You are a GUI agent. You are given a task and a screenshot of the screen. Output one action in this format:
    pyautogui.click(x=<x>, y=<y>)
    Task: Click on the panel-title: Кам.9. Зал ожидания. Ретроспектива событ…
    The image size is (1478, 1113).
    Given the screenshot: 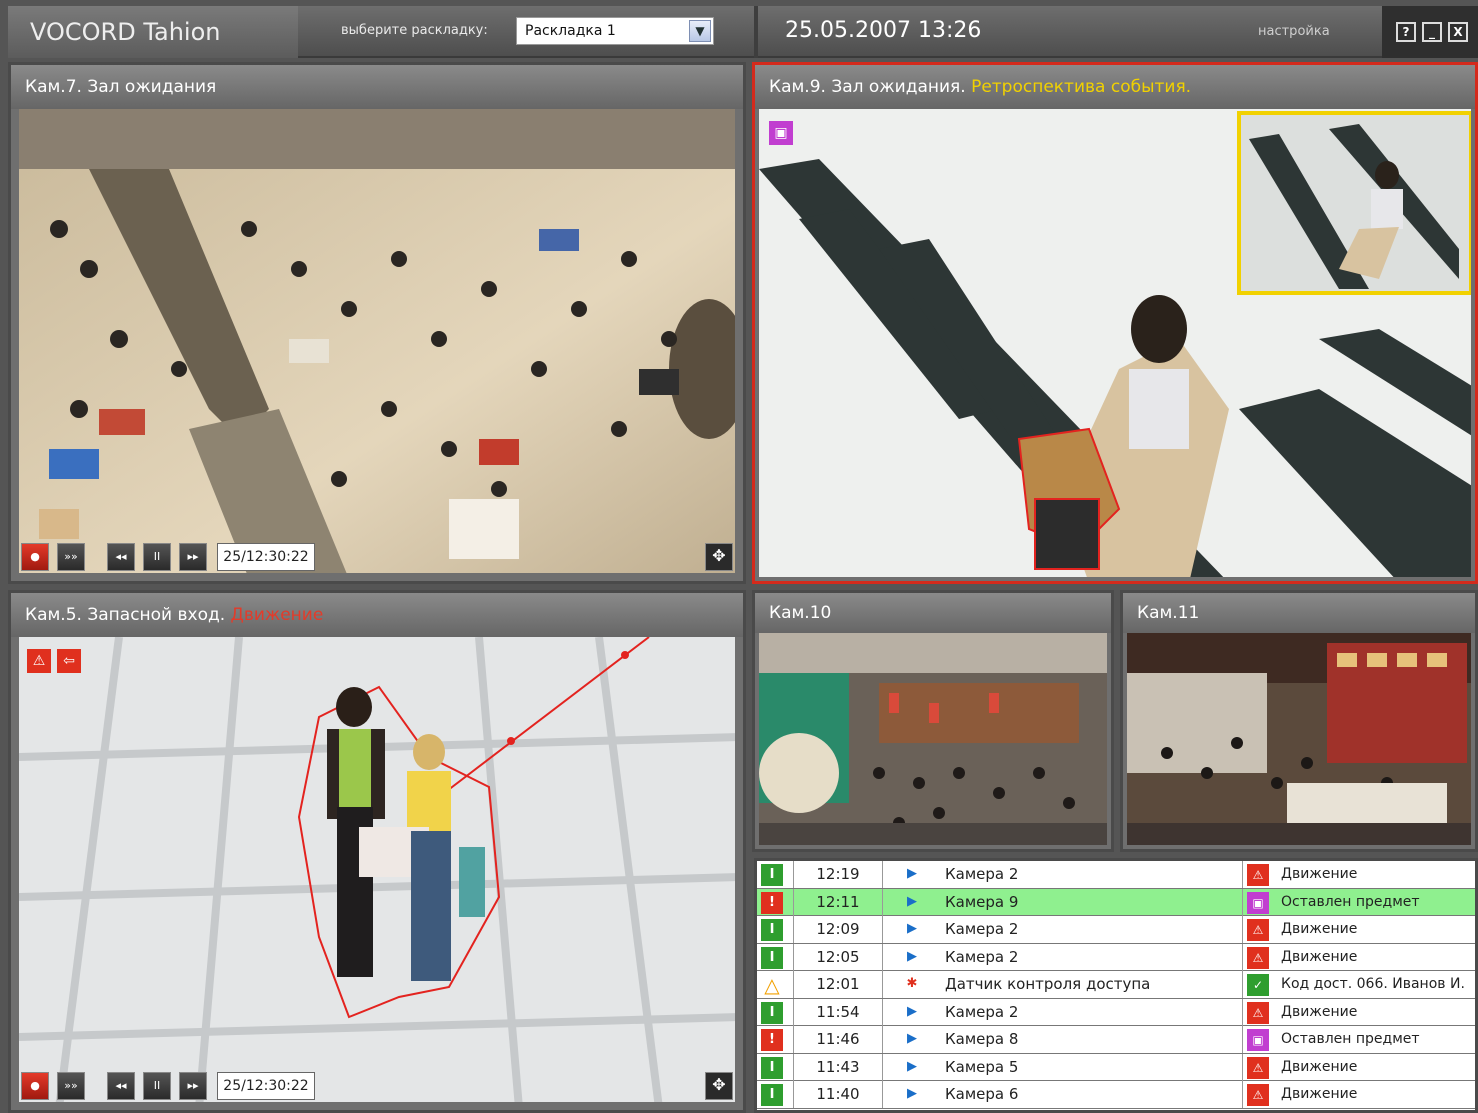 What is the action you would take?
    pyautogui.click(x=1115, y=87)
    